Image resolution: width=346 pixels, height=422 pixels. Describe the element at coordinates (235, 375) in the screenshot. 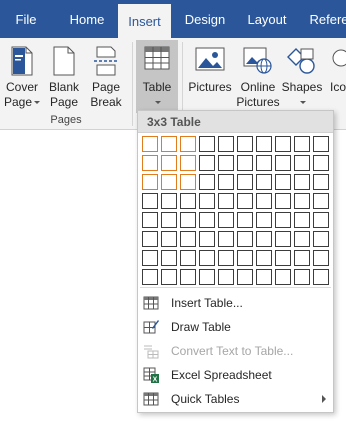

I see `excel-spreadsheet-menu-item: X Excel Spreadsheet` at that location.